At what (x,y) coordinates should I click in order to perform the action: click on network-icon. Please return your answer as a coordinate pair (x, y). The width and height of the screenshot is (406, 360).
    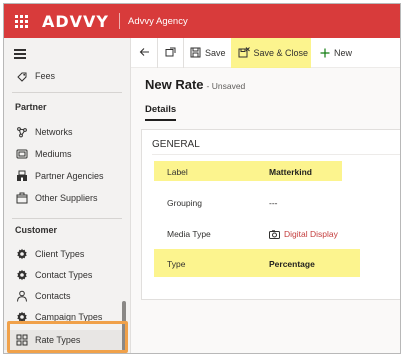
    Looking at the image, I should click on (22, 132).